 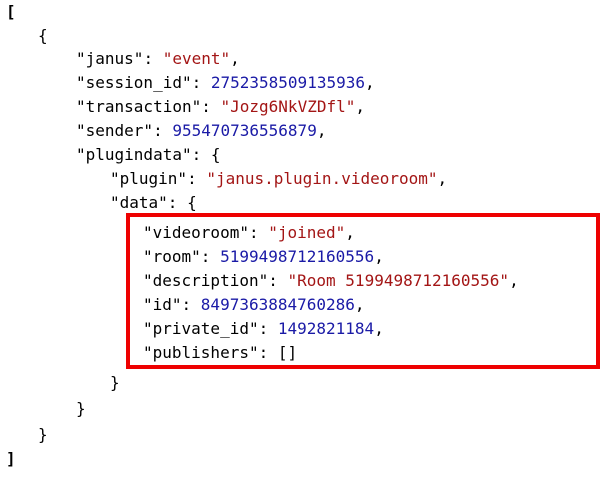 I want to click on json-line-sender: "sender": 955470736556879,, so click(x=201, y=130).